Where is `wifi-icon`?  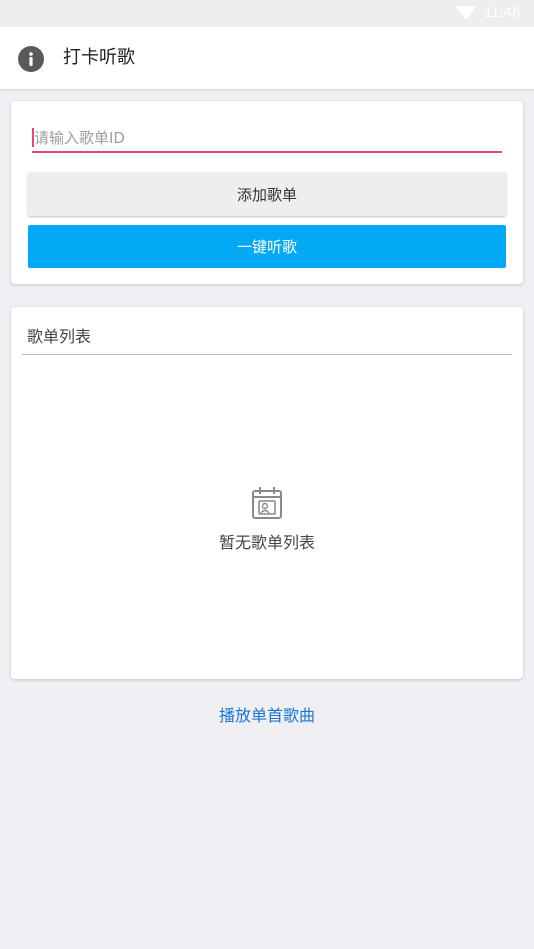
wifi-icon is located at coordinates (466, 13).